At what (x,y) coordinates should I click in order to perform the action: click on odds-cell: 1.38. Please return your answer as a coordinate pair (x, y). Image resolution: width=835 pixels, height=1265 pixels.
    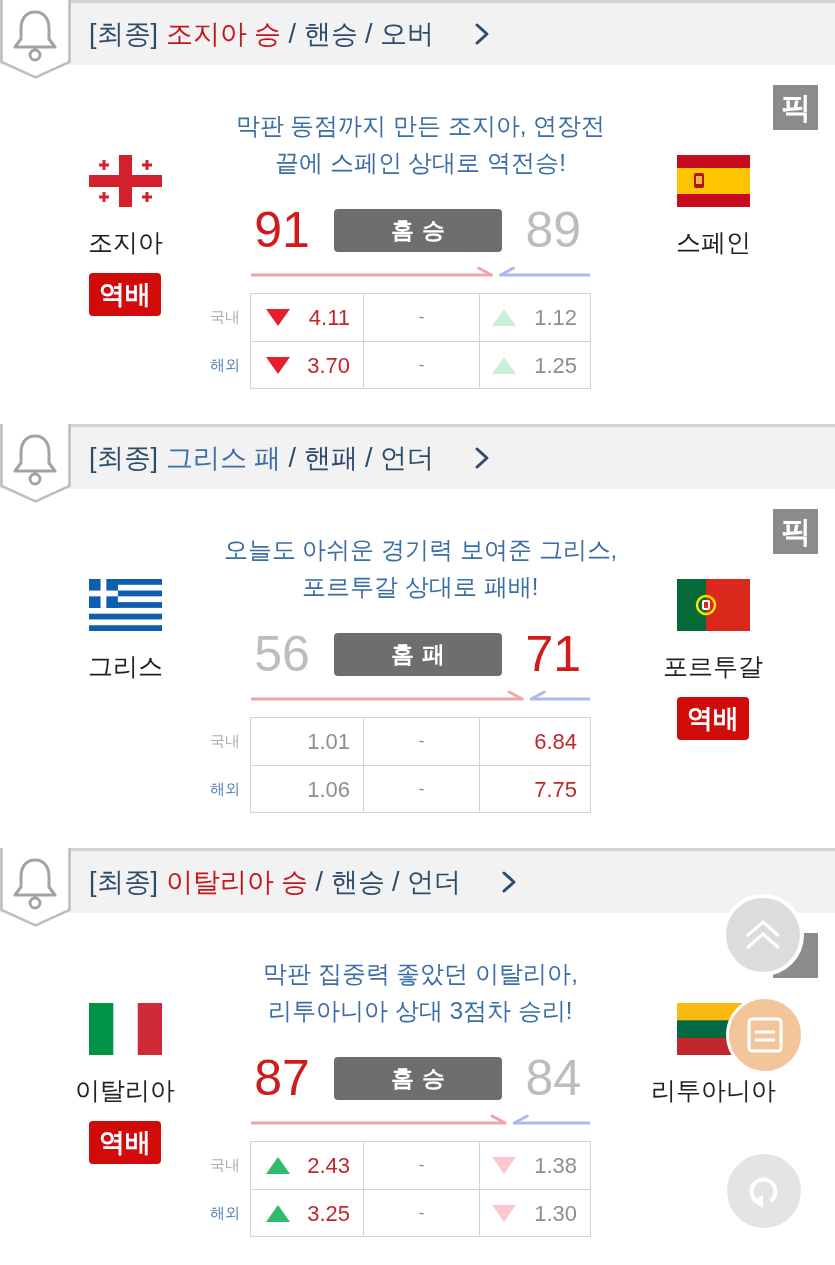
    Looking at the image, I should click on (535, 1165).